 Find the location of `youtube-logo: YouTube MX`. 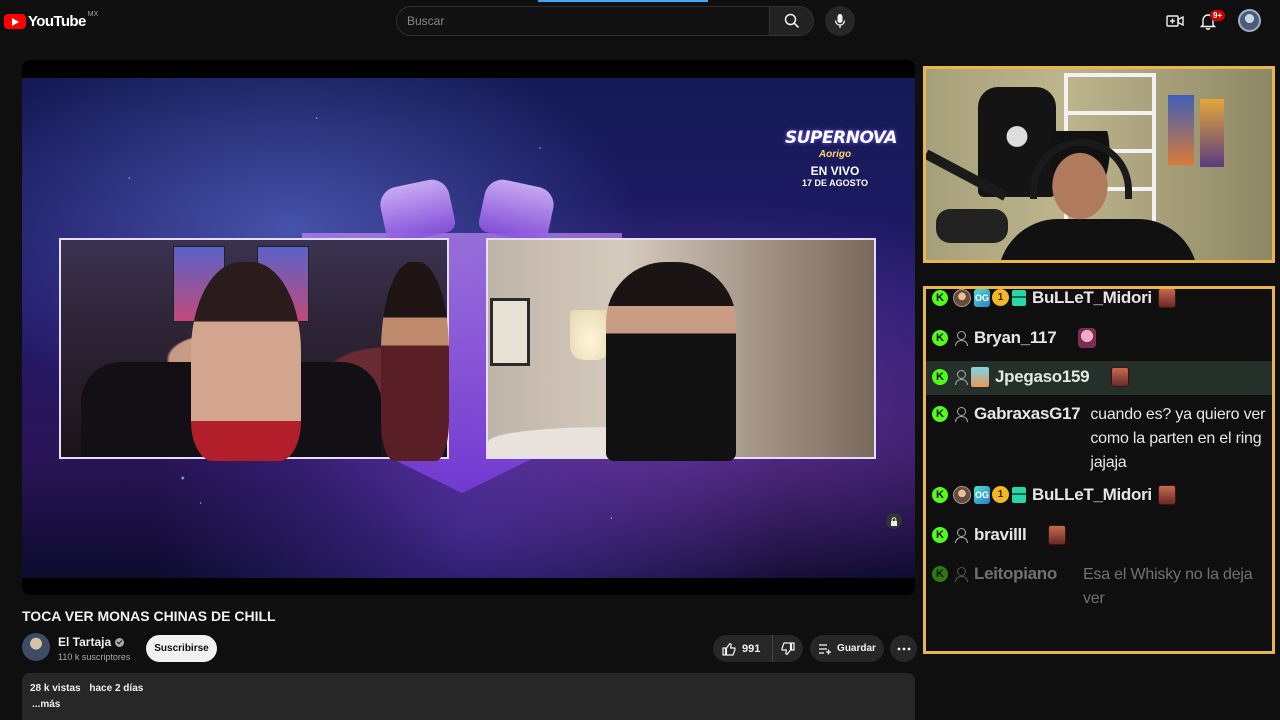

youtube-logo: YouTube MX is located at coordinates (51, 20).